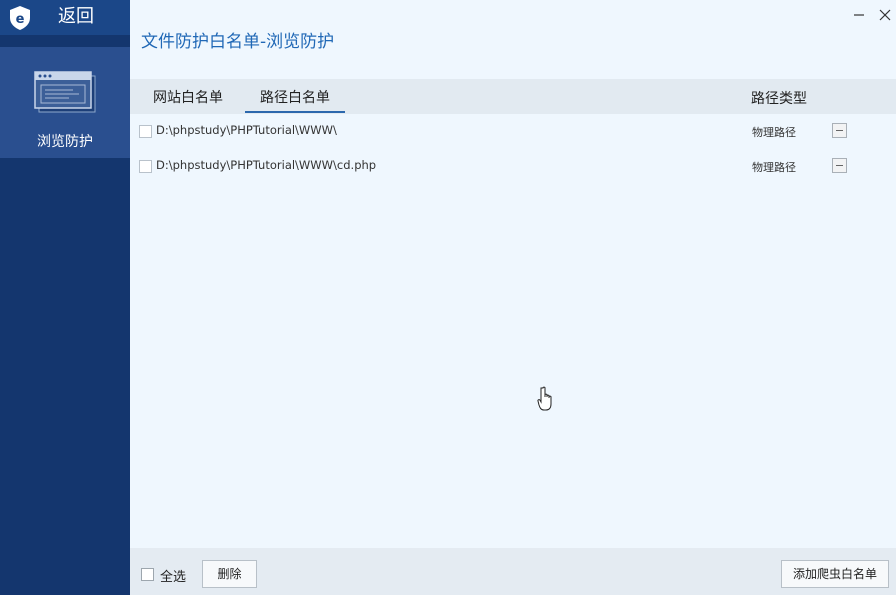 The width and height of the screenshot is (896, 595). What do you see at coordinates (147, 574) in the screenshot?
I see `select-all-checkbox` at bounding box center [147, 574].